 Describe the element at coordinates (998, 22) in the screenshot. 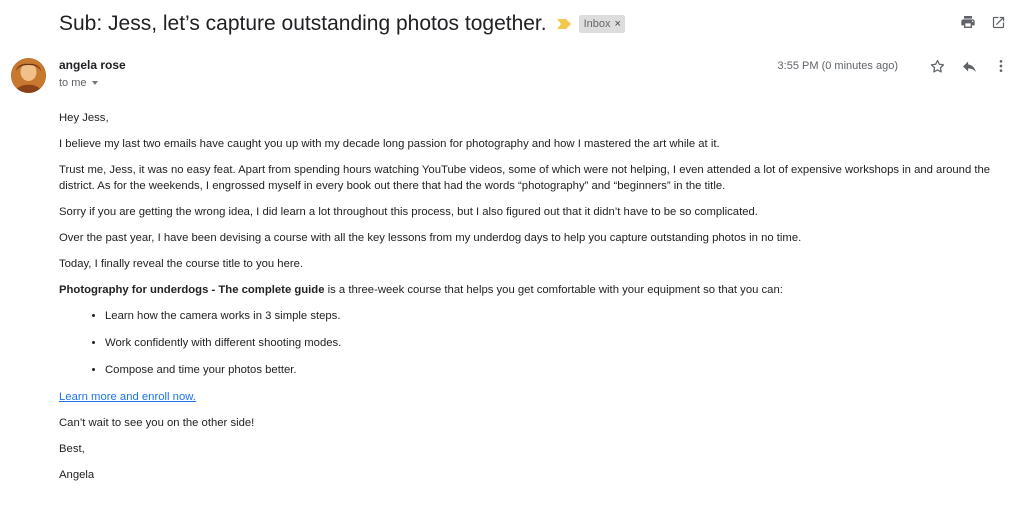

I see `open-in-new-window-icon` at that location.